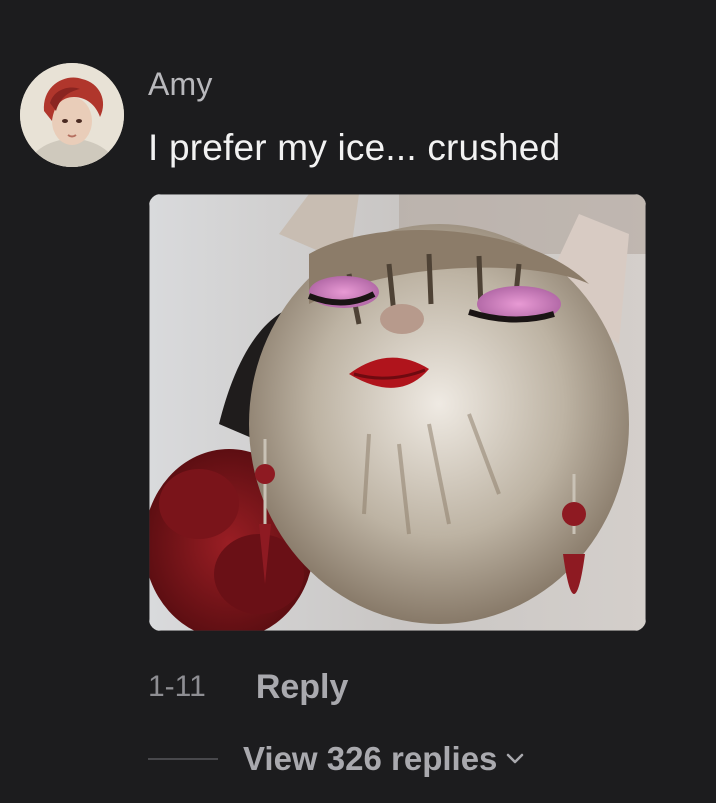 Image resolution: width=716 pixels, height=803 pixels. What do you see at coordinates (248, 687) in the screenshot?
I see `comment-meta-row: 1-11 Reply` at bounding box center [248, 687].